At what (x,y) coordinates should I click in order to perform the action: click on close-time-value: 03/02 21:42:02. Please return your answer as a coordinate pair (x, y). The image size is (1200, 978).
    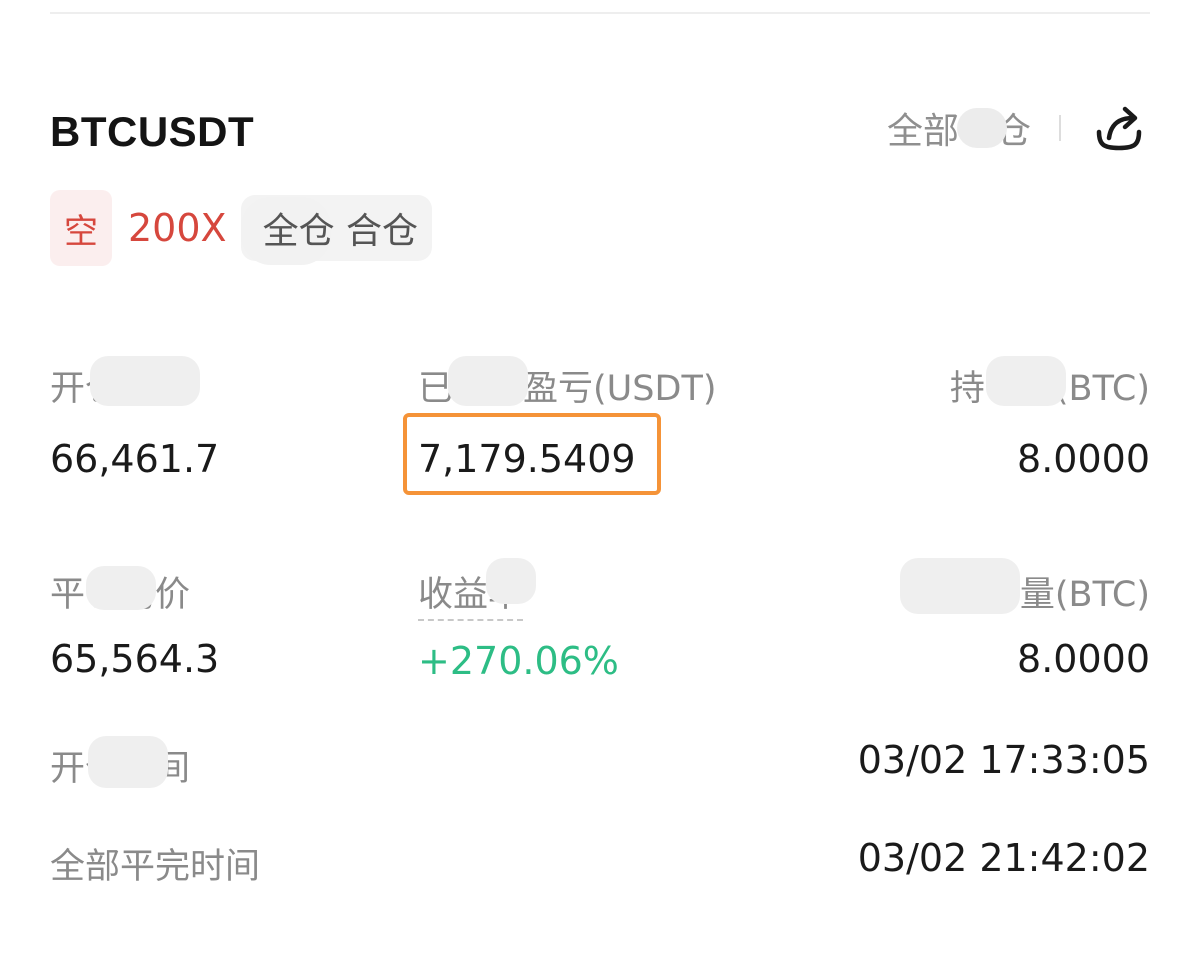
    Looking at the image, I should click on (1003, 858).